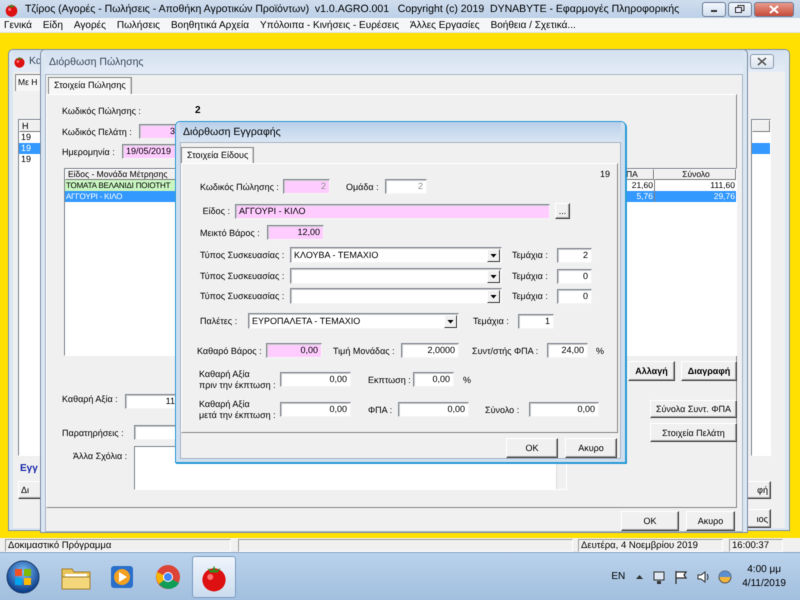 This screenshot has width=800, height=600. Describe the element at coordinates (709, 371) in the screenshot. I see `delete-button: Διαγραφή` at that location.